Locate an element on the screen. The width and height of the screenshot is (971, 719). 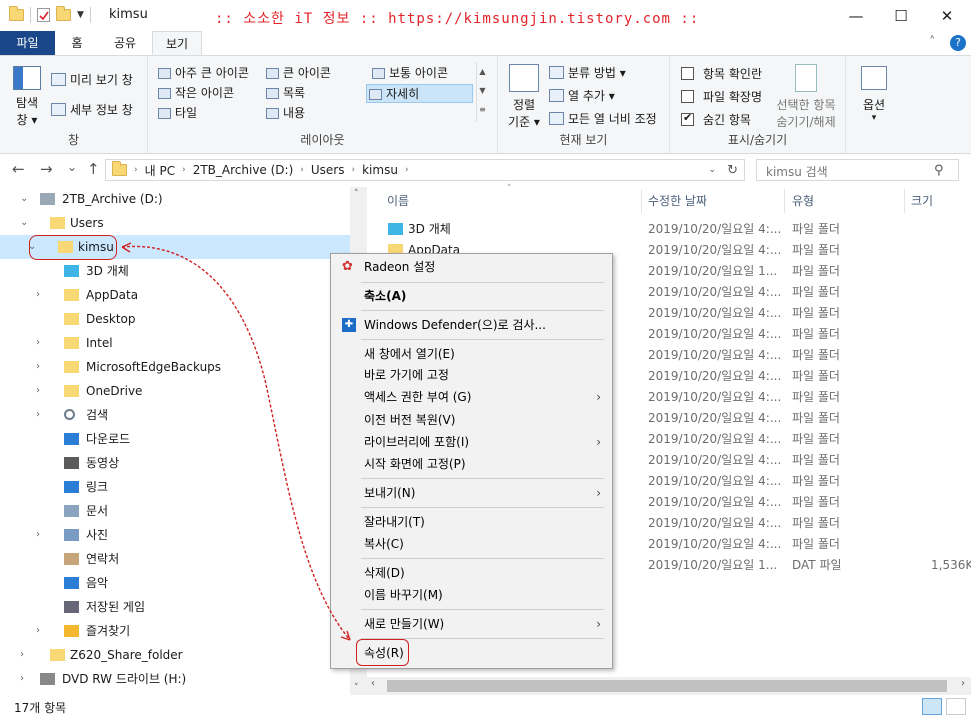
large-icons-view-icon is located at coordinates (956, 706).